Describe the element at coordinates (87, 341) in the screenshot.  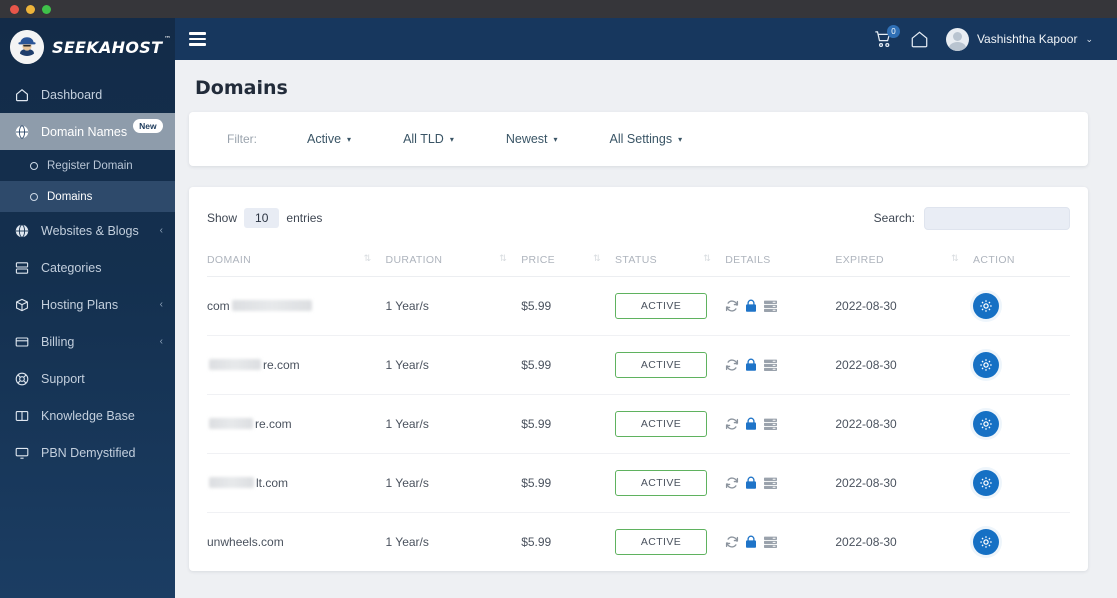
I see `sidebar-item-billing: Billing ‹` at that location.